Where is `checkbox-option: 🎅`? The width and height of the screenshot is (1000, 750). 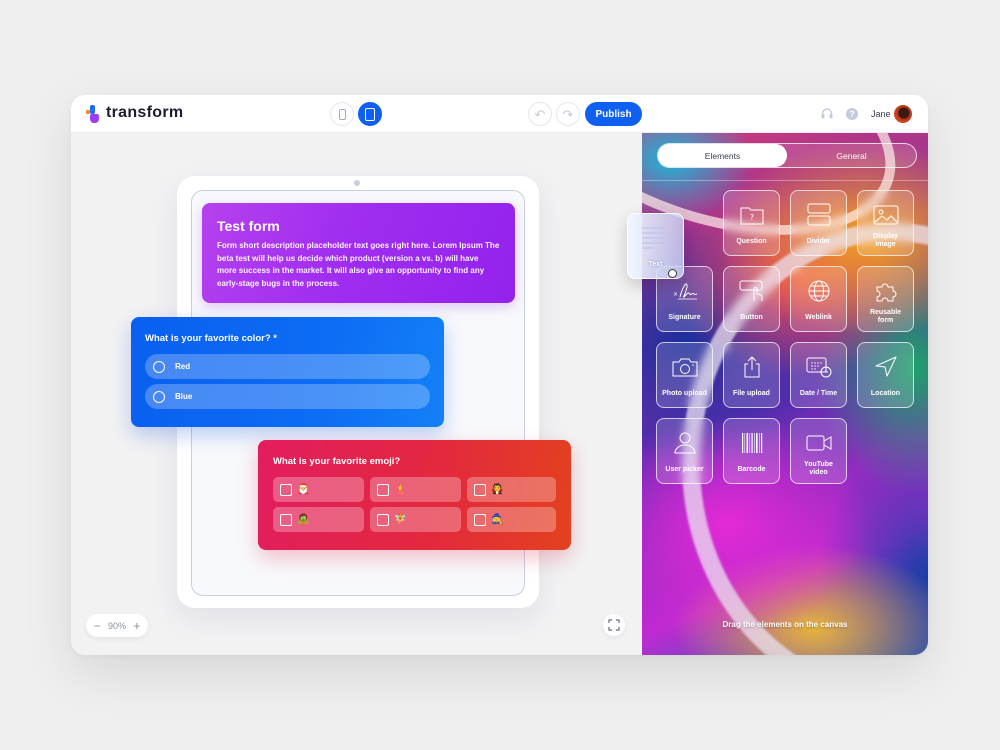
checkbox-option: 🎅 is located at coordinates (318, 489).